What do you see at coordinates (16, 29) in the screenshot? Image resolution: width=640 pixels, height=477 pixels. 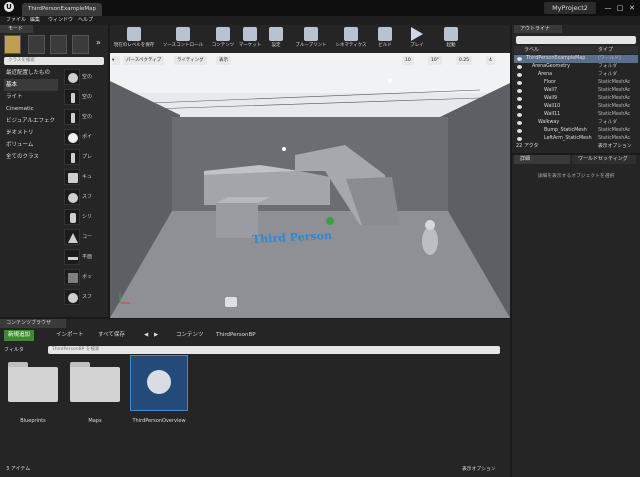 I see `modes-tab: モード` at bounding box center [16, 29].